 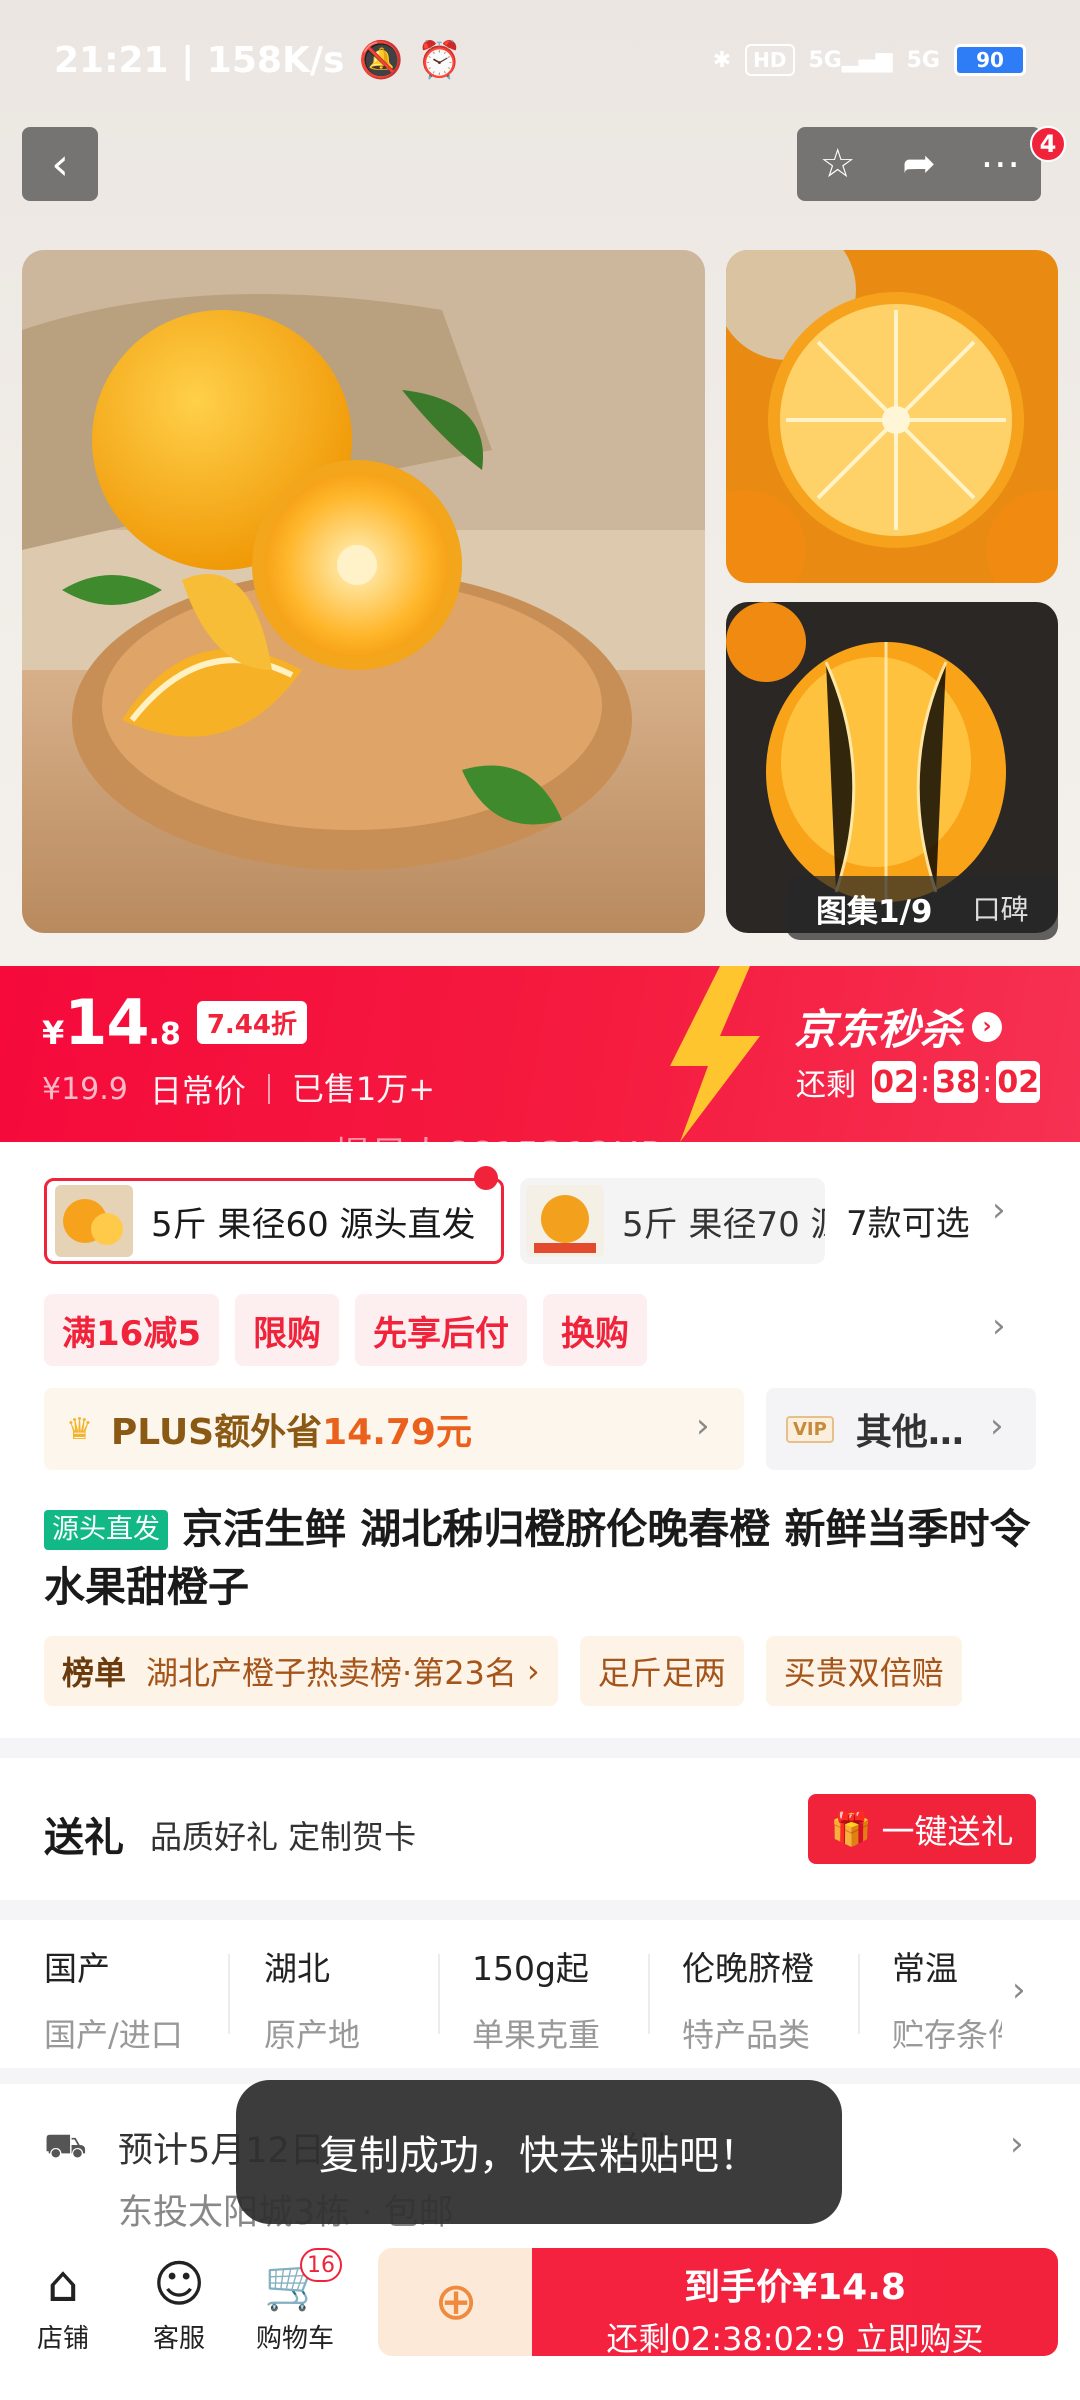 I want to click on shop-icon: ⌂, so click(x=63, y=2284).